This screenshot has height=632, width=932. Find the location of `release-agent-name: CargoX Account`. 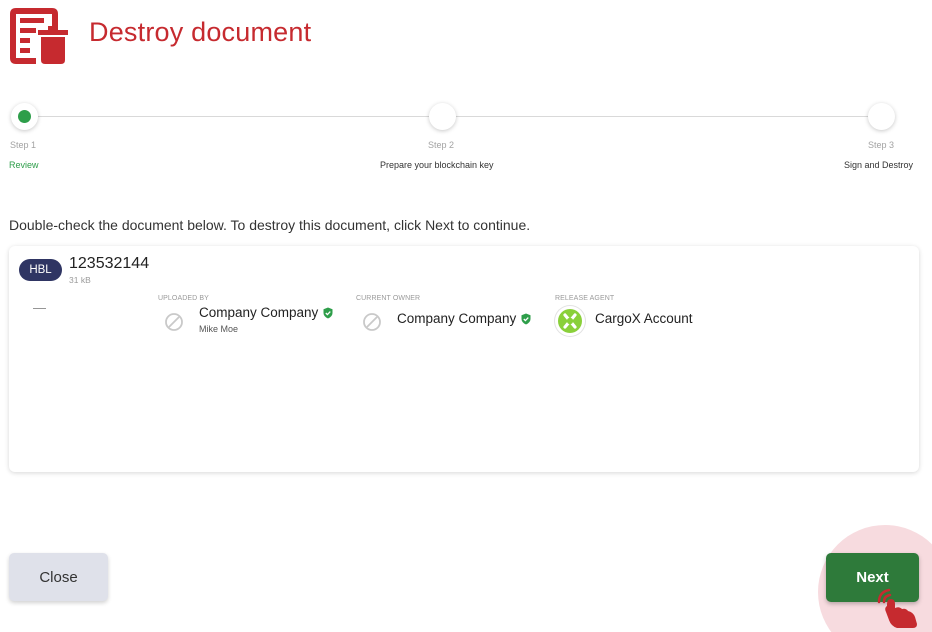

release-agent-name: CargoX Account is located at coordinates (644, 318).